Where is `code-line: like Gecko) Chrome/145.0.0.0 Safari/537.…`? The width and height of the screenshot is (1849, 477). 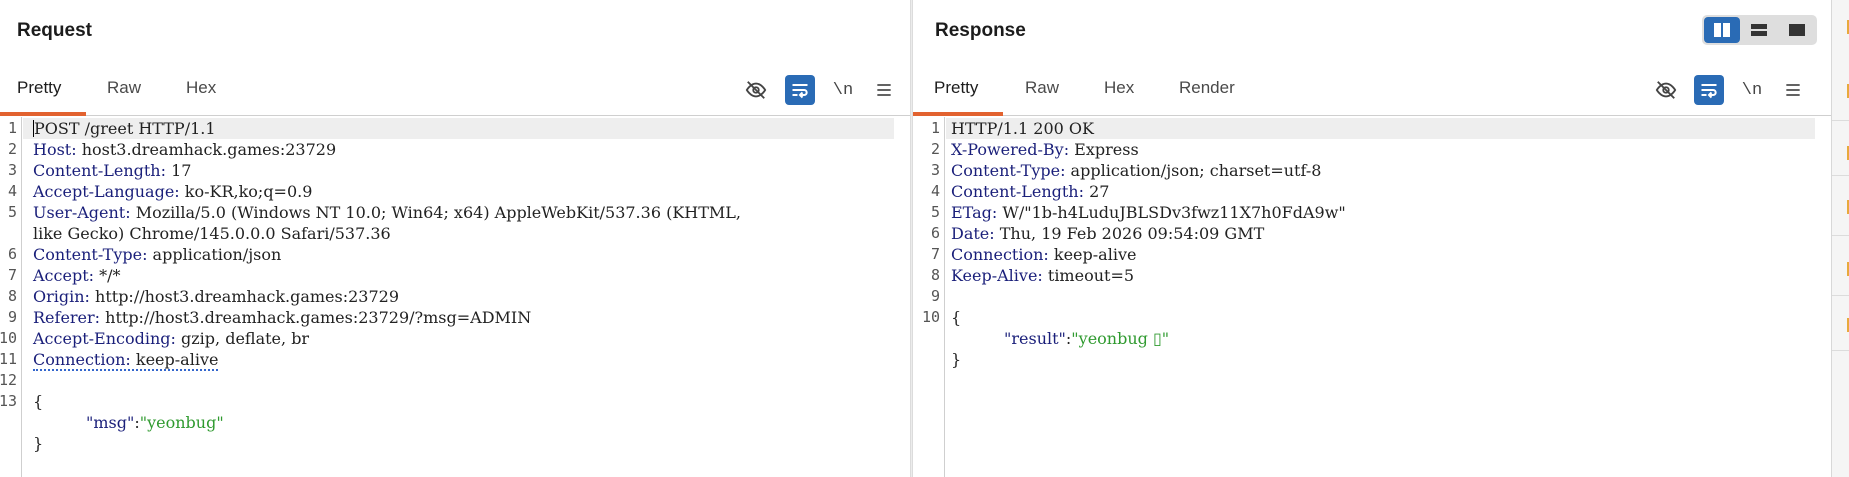
code-line: like Gecko) Chrome/145.0.0.0 Safari/537.… is located at coordinates (463, 233).